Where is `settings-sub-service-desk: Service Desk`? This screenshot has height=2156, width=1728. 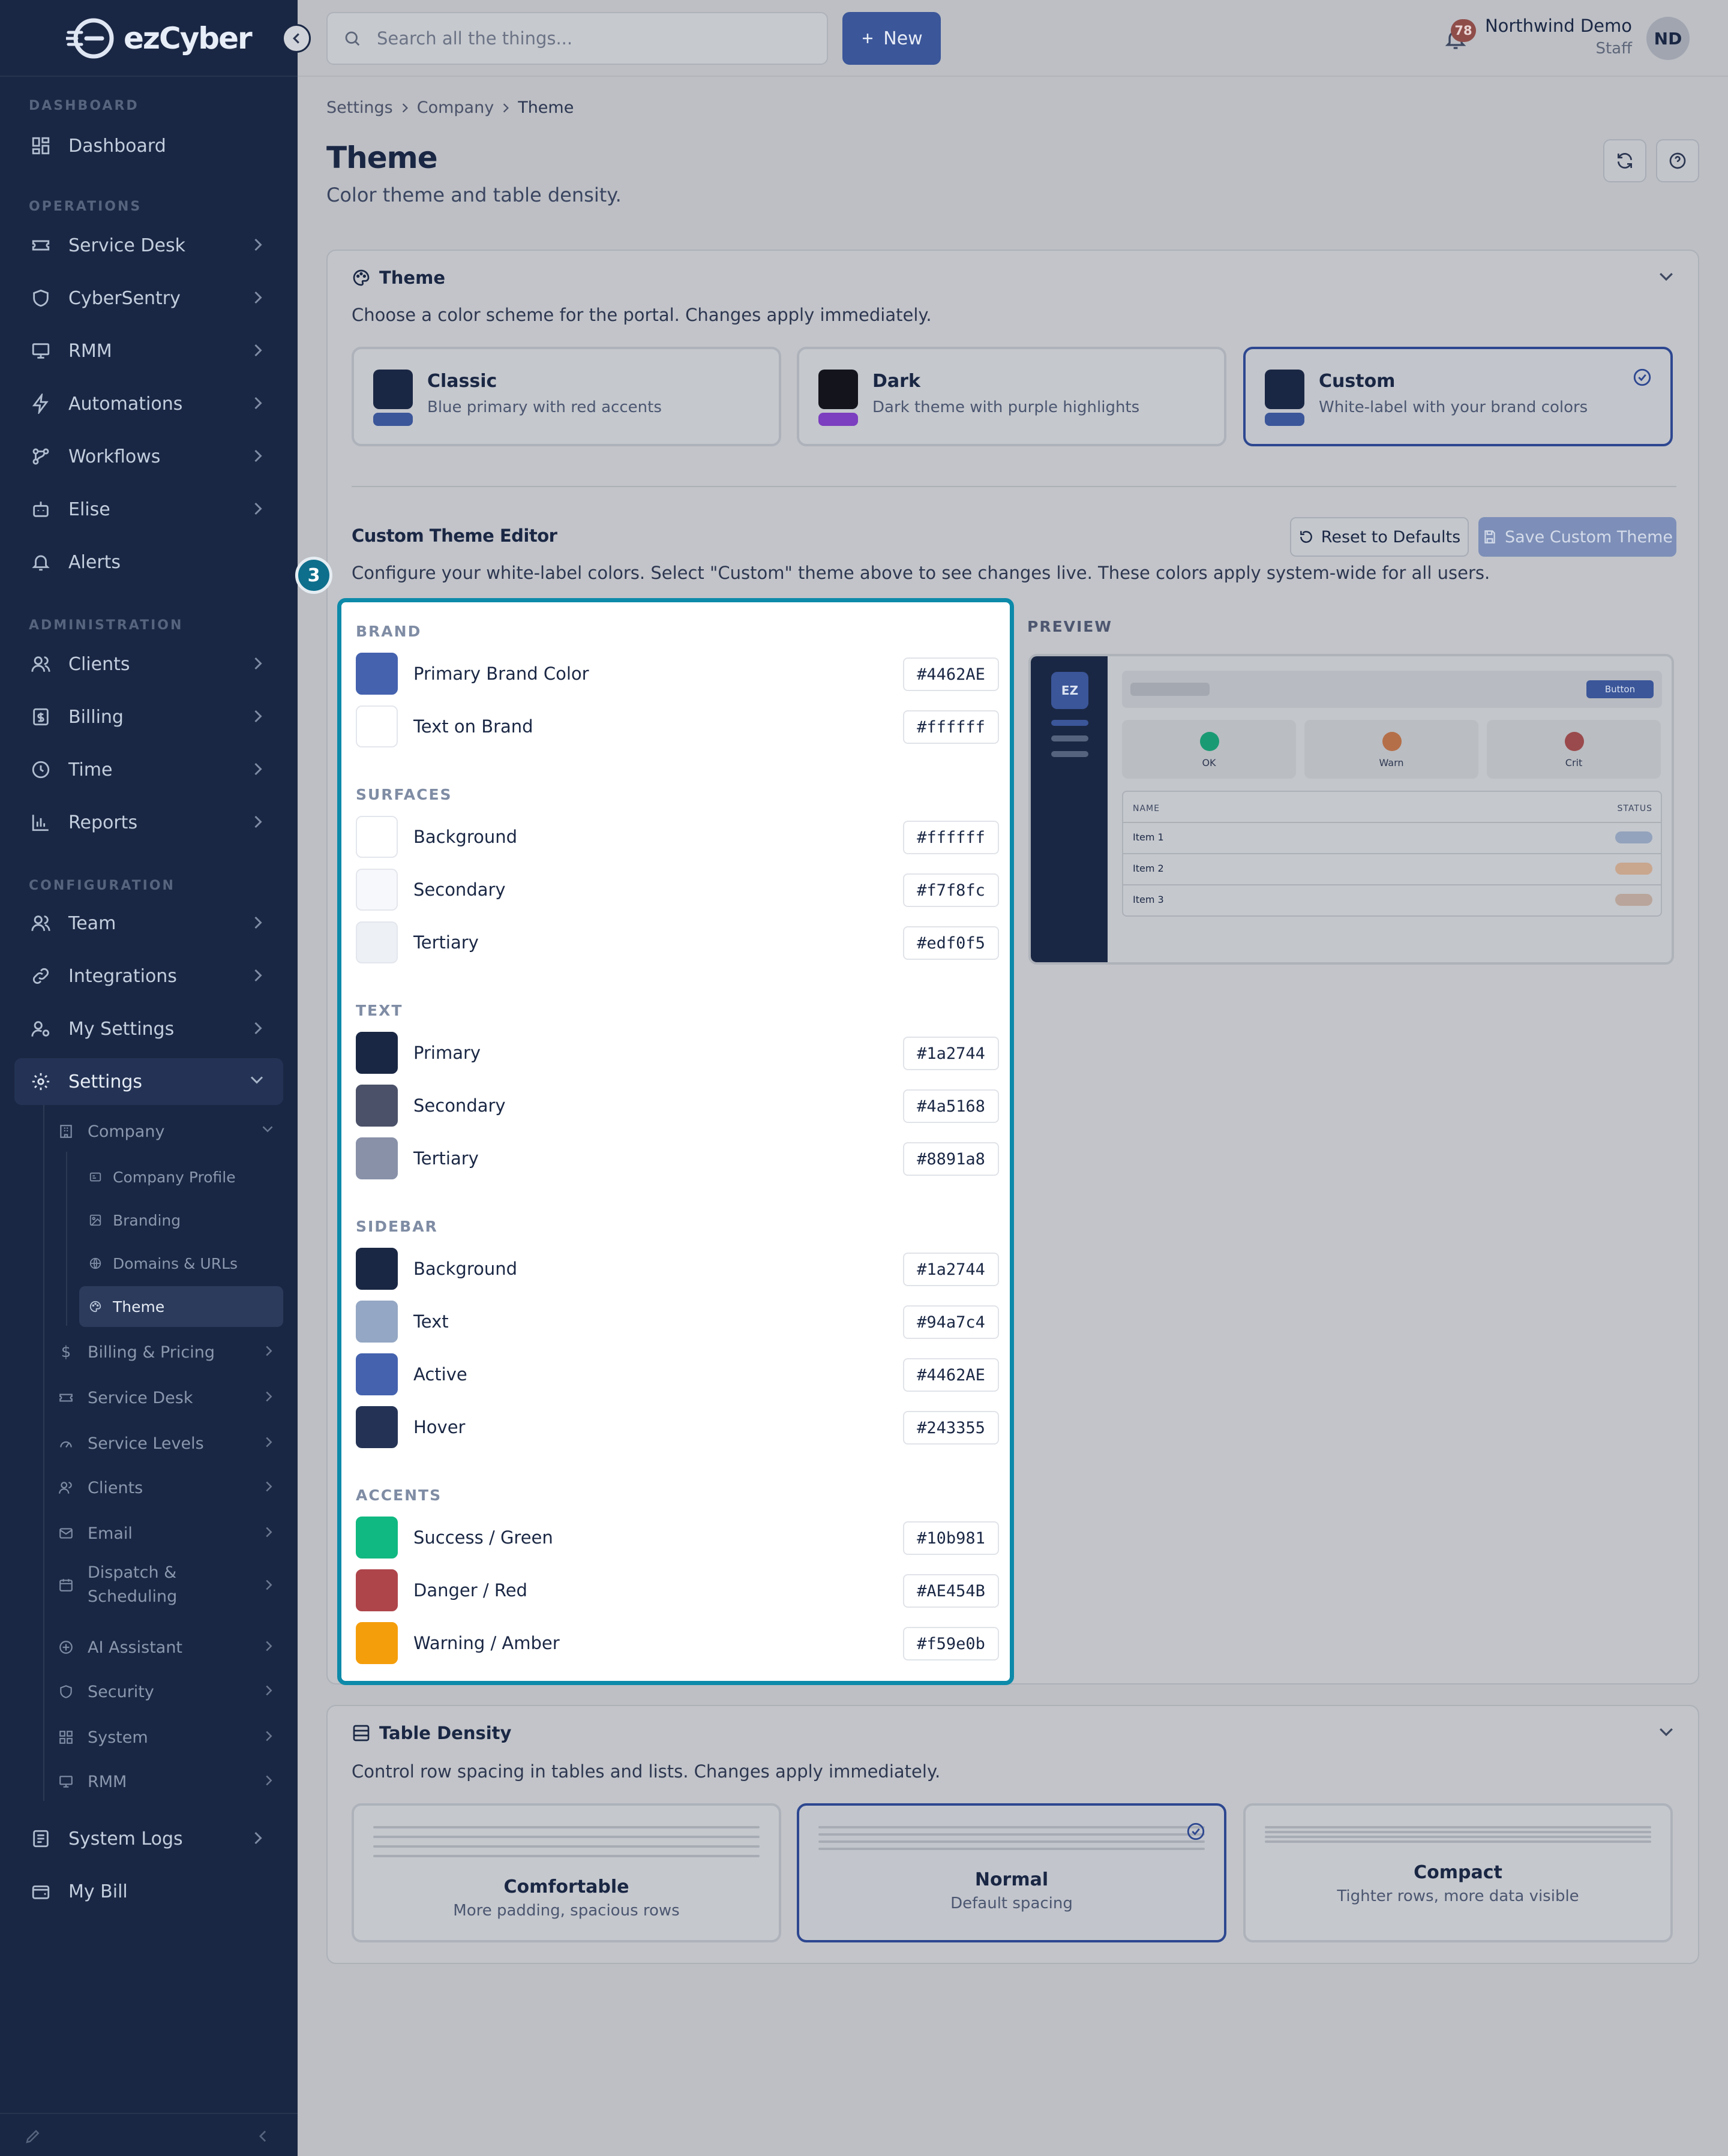
settings-sub-service-desk: Service Desk is located at coordinates (170, 1397).